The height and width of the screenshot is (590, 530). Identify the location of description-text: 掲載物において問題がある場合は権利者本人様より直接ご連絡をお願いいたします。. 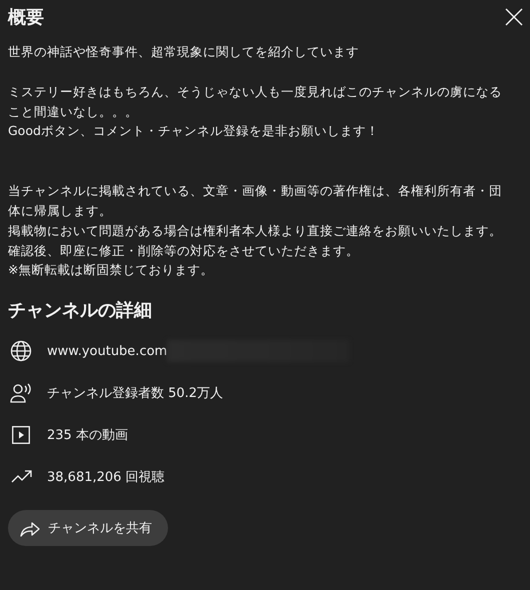
(255, 231).